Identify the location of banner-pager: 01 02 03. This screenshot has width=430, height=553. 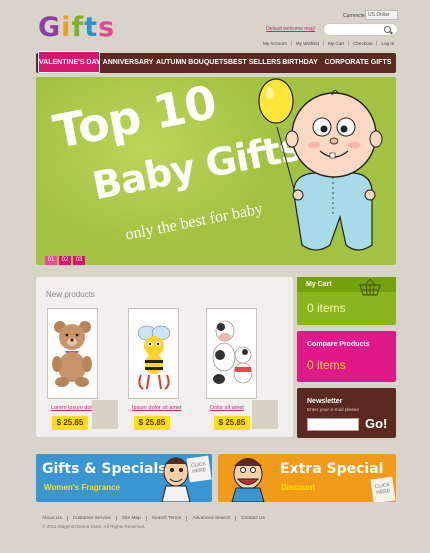
(65, 260).